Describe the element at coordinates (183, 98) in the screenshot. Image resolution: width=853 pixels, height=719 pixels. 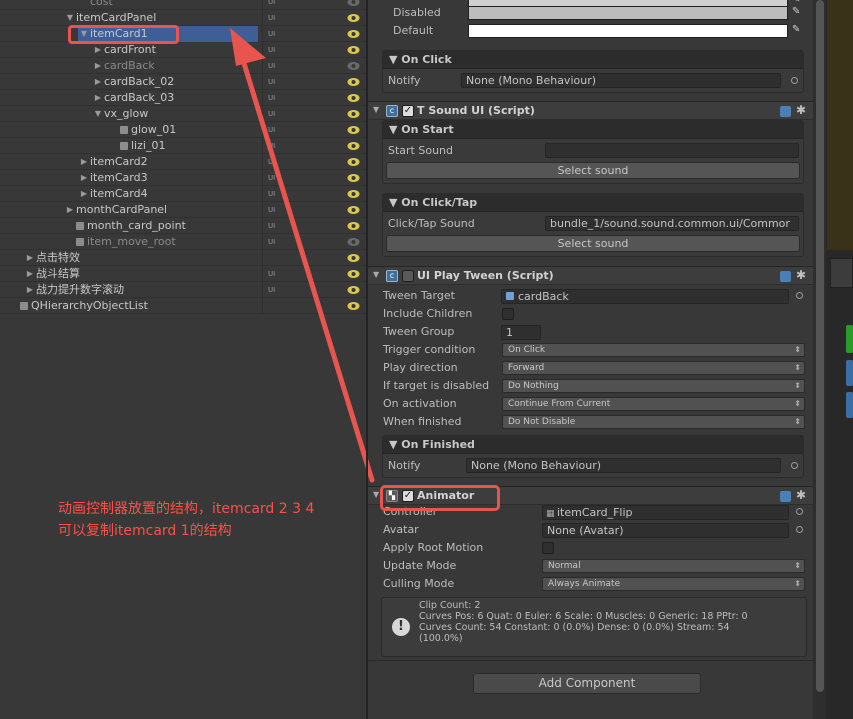
I see `hierarchy-item: ▶ cardBack_03` at that location.